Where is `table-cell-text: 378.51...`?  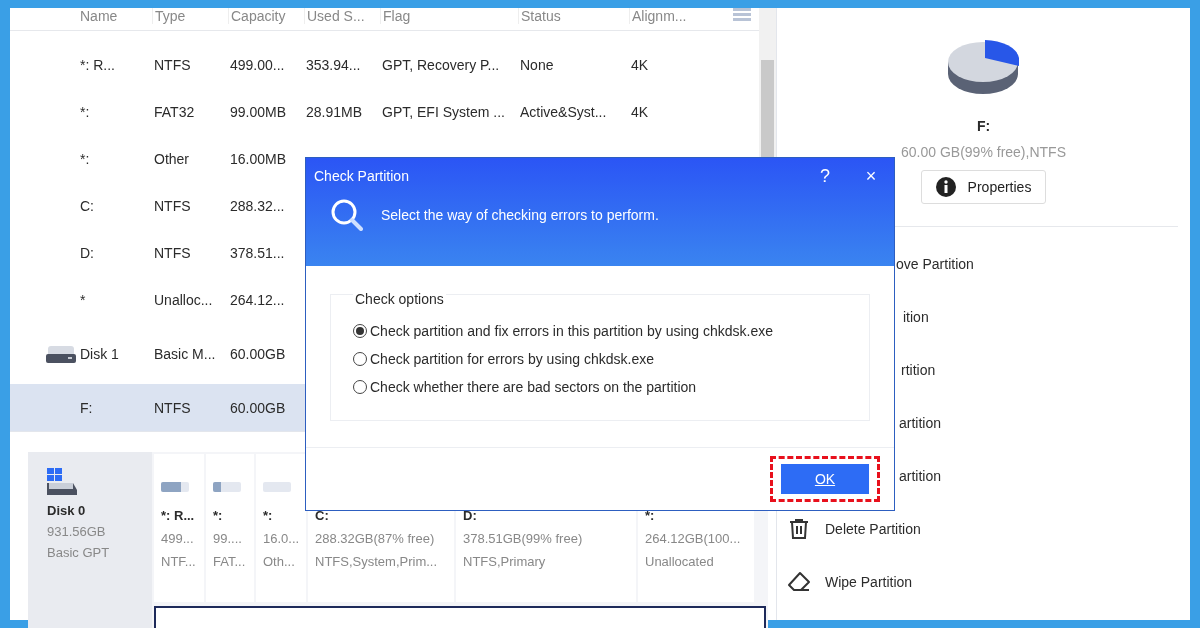 table-cell-text: 378.51... is located at coordinates (257, 252).